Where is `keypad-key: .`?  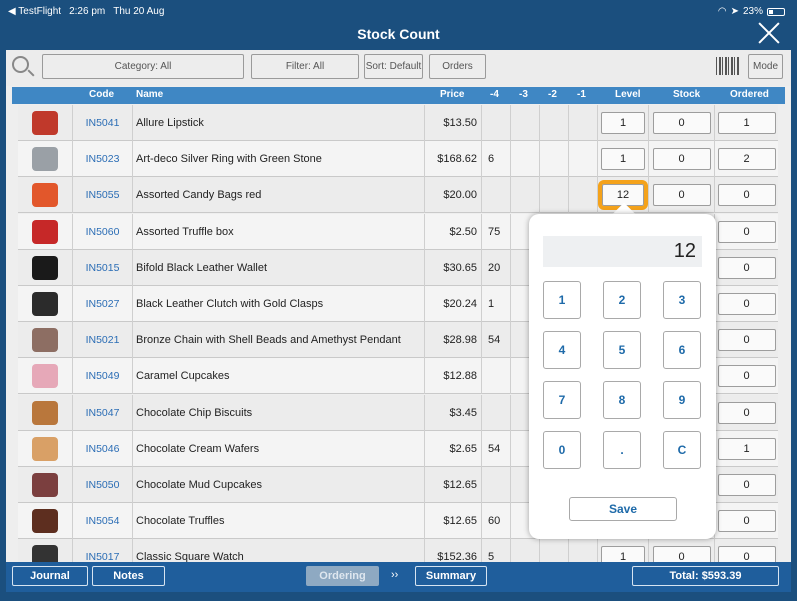
keypad-key: . is located at coordinates (622, 450).